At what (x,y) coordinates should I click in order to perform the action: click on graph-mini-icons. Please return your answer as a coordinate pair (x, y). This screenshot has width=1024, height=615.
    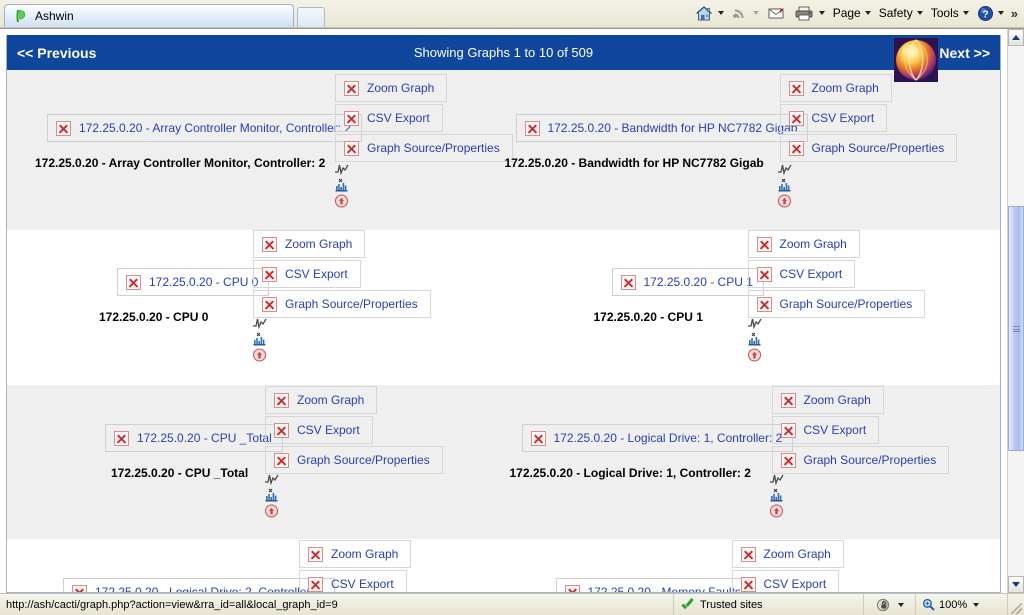
    Looking at the image, I should click on (785, 185).